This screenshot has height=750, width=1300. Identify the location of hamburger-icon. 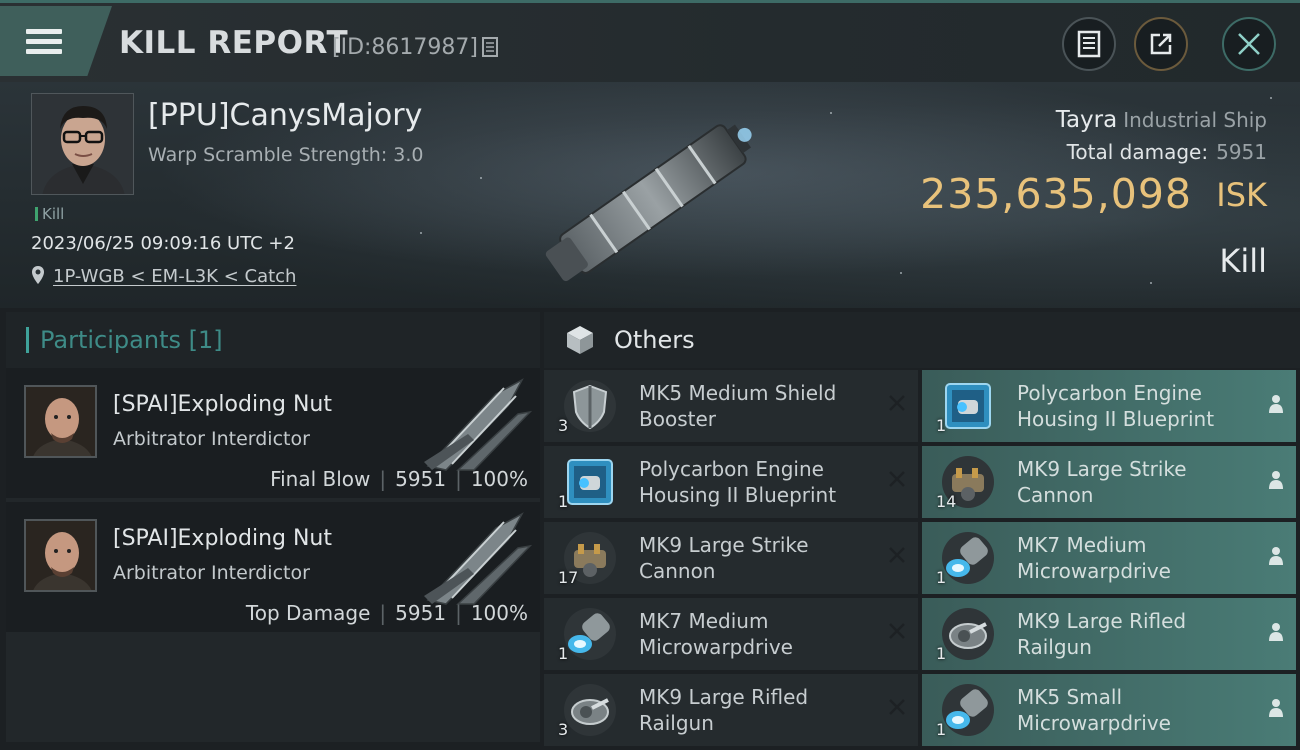
(44, 41).